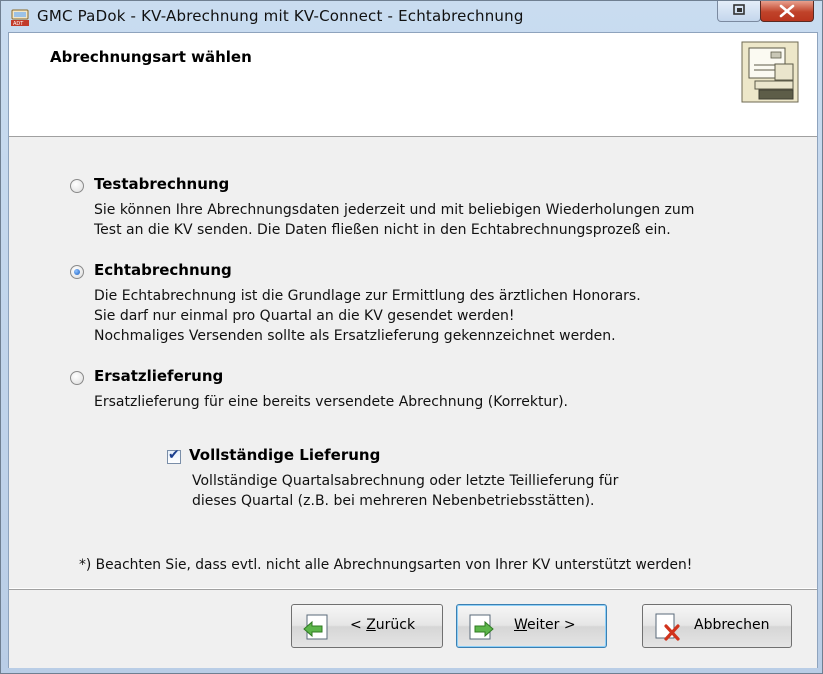  I want to click on close-button, so click(787, 11).